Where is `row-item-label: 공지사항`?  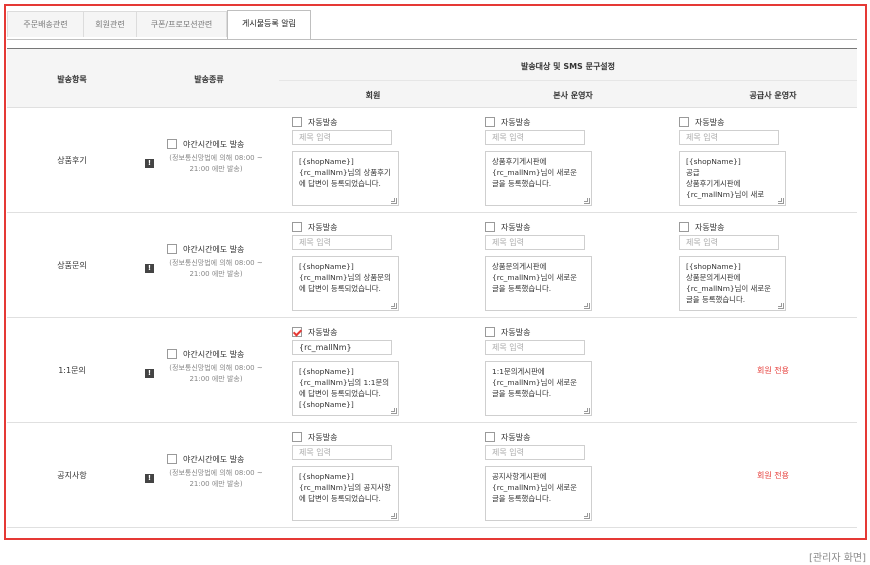 row-item-label: 공지사항 is located at coordinates (72, 475).